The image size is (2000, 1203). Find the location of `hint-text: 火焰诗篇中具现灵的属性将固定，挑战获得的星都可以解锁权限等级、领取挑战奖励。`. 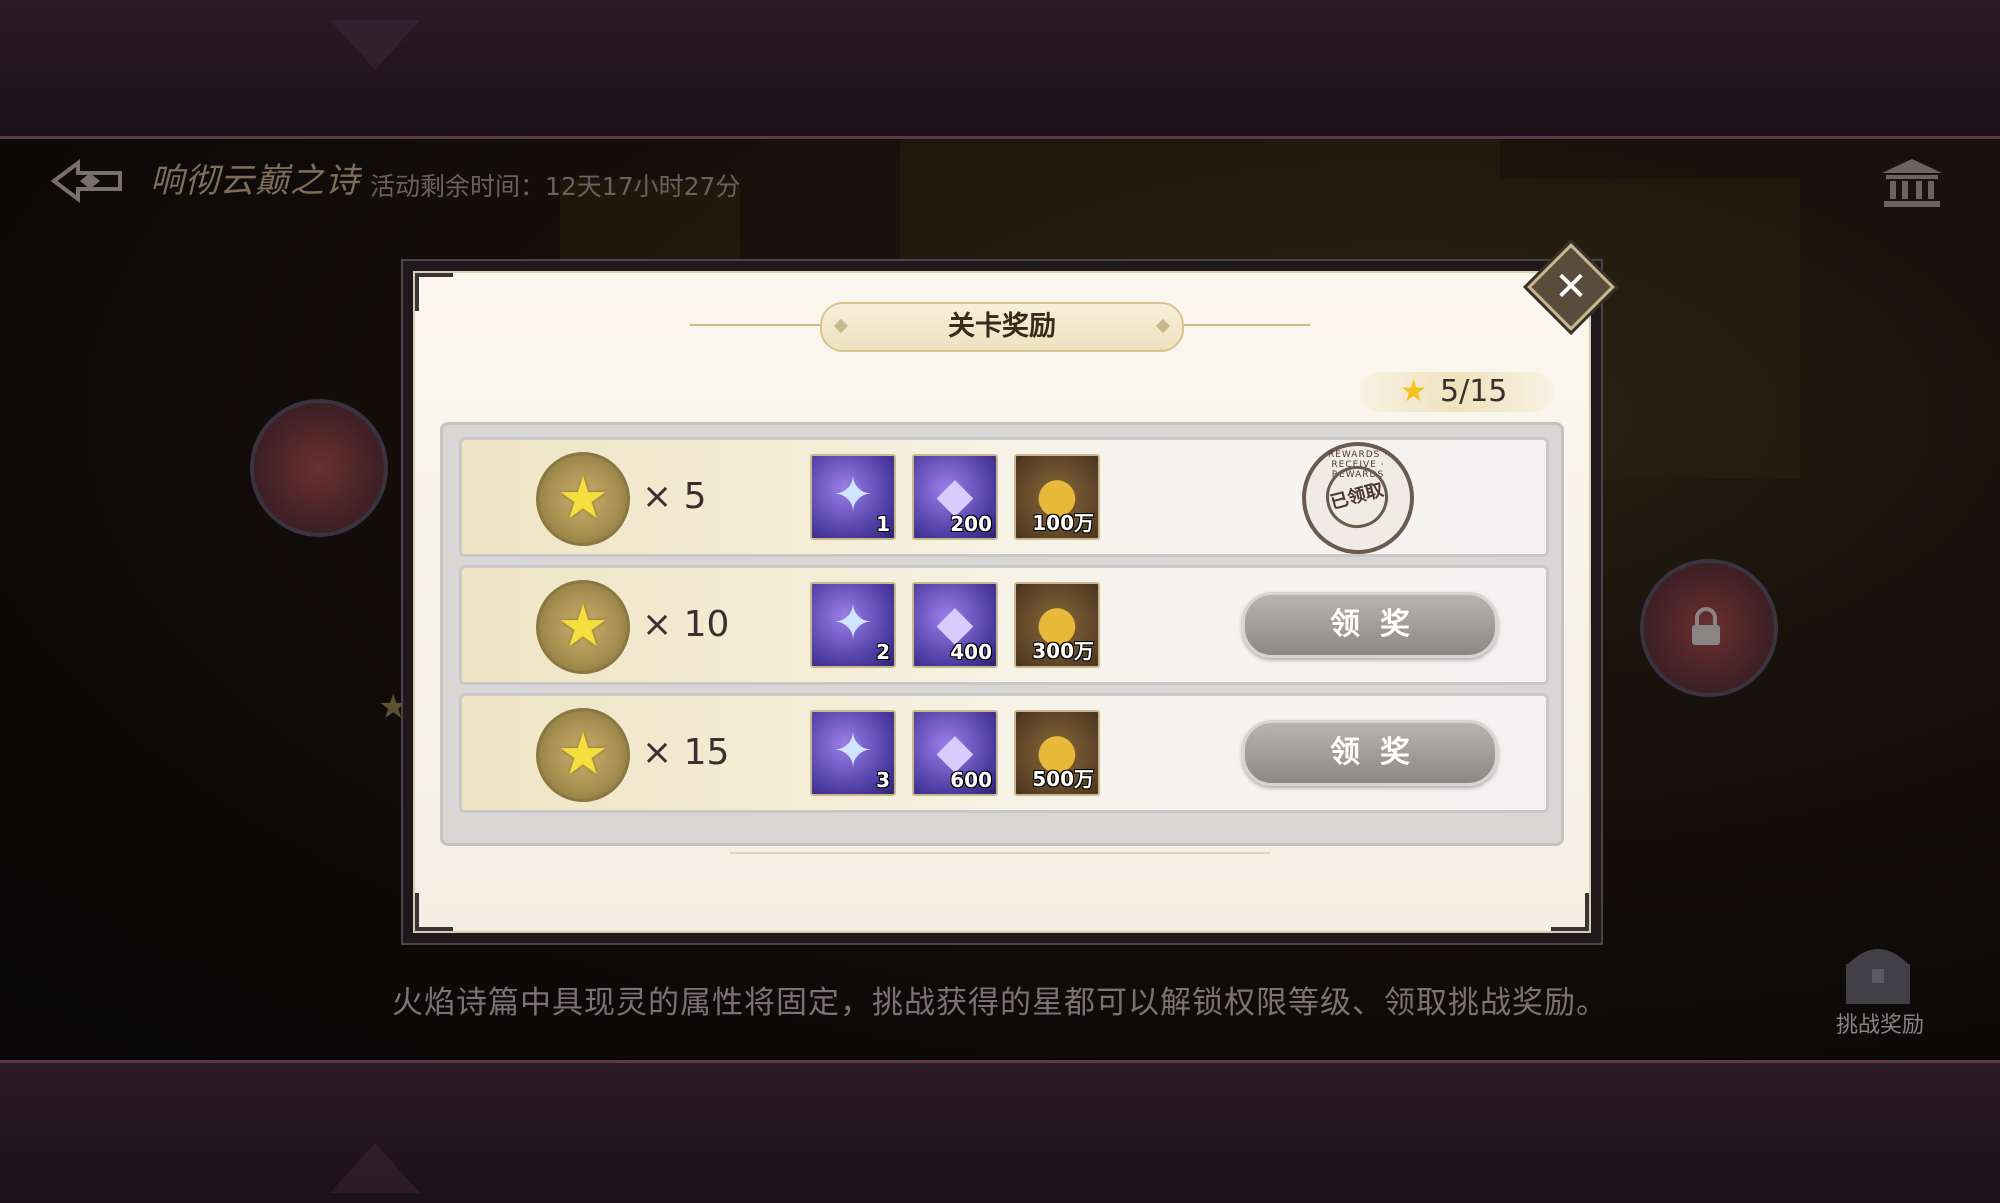

hint-text: 火焰诗篇中具现灵的属性将固定，挑战获得的星都可以解锁权限等级、领取挑战奖励。 is located at coordinates (1000, 1003).